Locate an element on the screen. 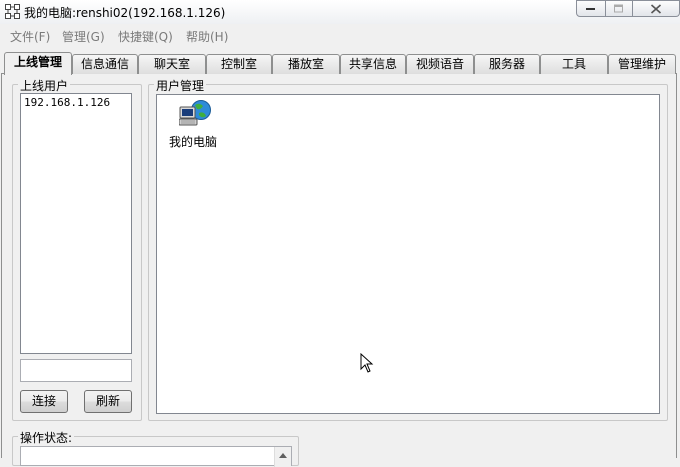  user-input is located at coordinates (76, 370).